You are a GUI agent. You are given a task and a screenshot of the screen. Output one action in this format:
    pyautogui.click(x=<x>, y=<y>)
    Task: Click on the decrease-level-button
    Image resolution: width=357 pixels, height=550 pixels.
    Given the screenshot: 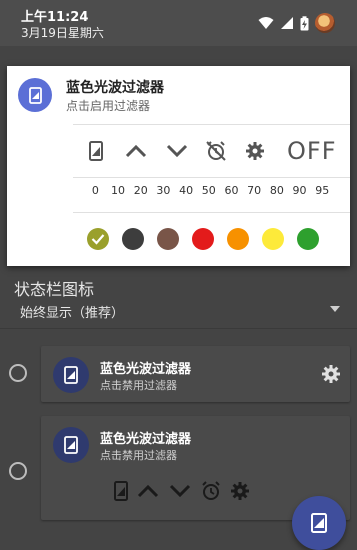 What is the action you would take?
    pyautogui.click(x=177, y=151)
    